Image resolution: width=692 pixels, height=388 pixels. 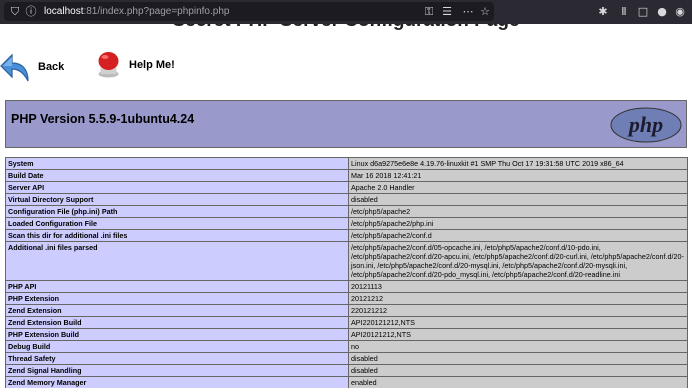 What do you see at coordinates (177, 346) in the screenshot?
I see `row-key: Debug Build` at bounding box center [177, 346].